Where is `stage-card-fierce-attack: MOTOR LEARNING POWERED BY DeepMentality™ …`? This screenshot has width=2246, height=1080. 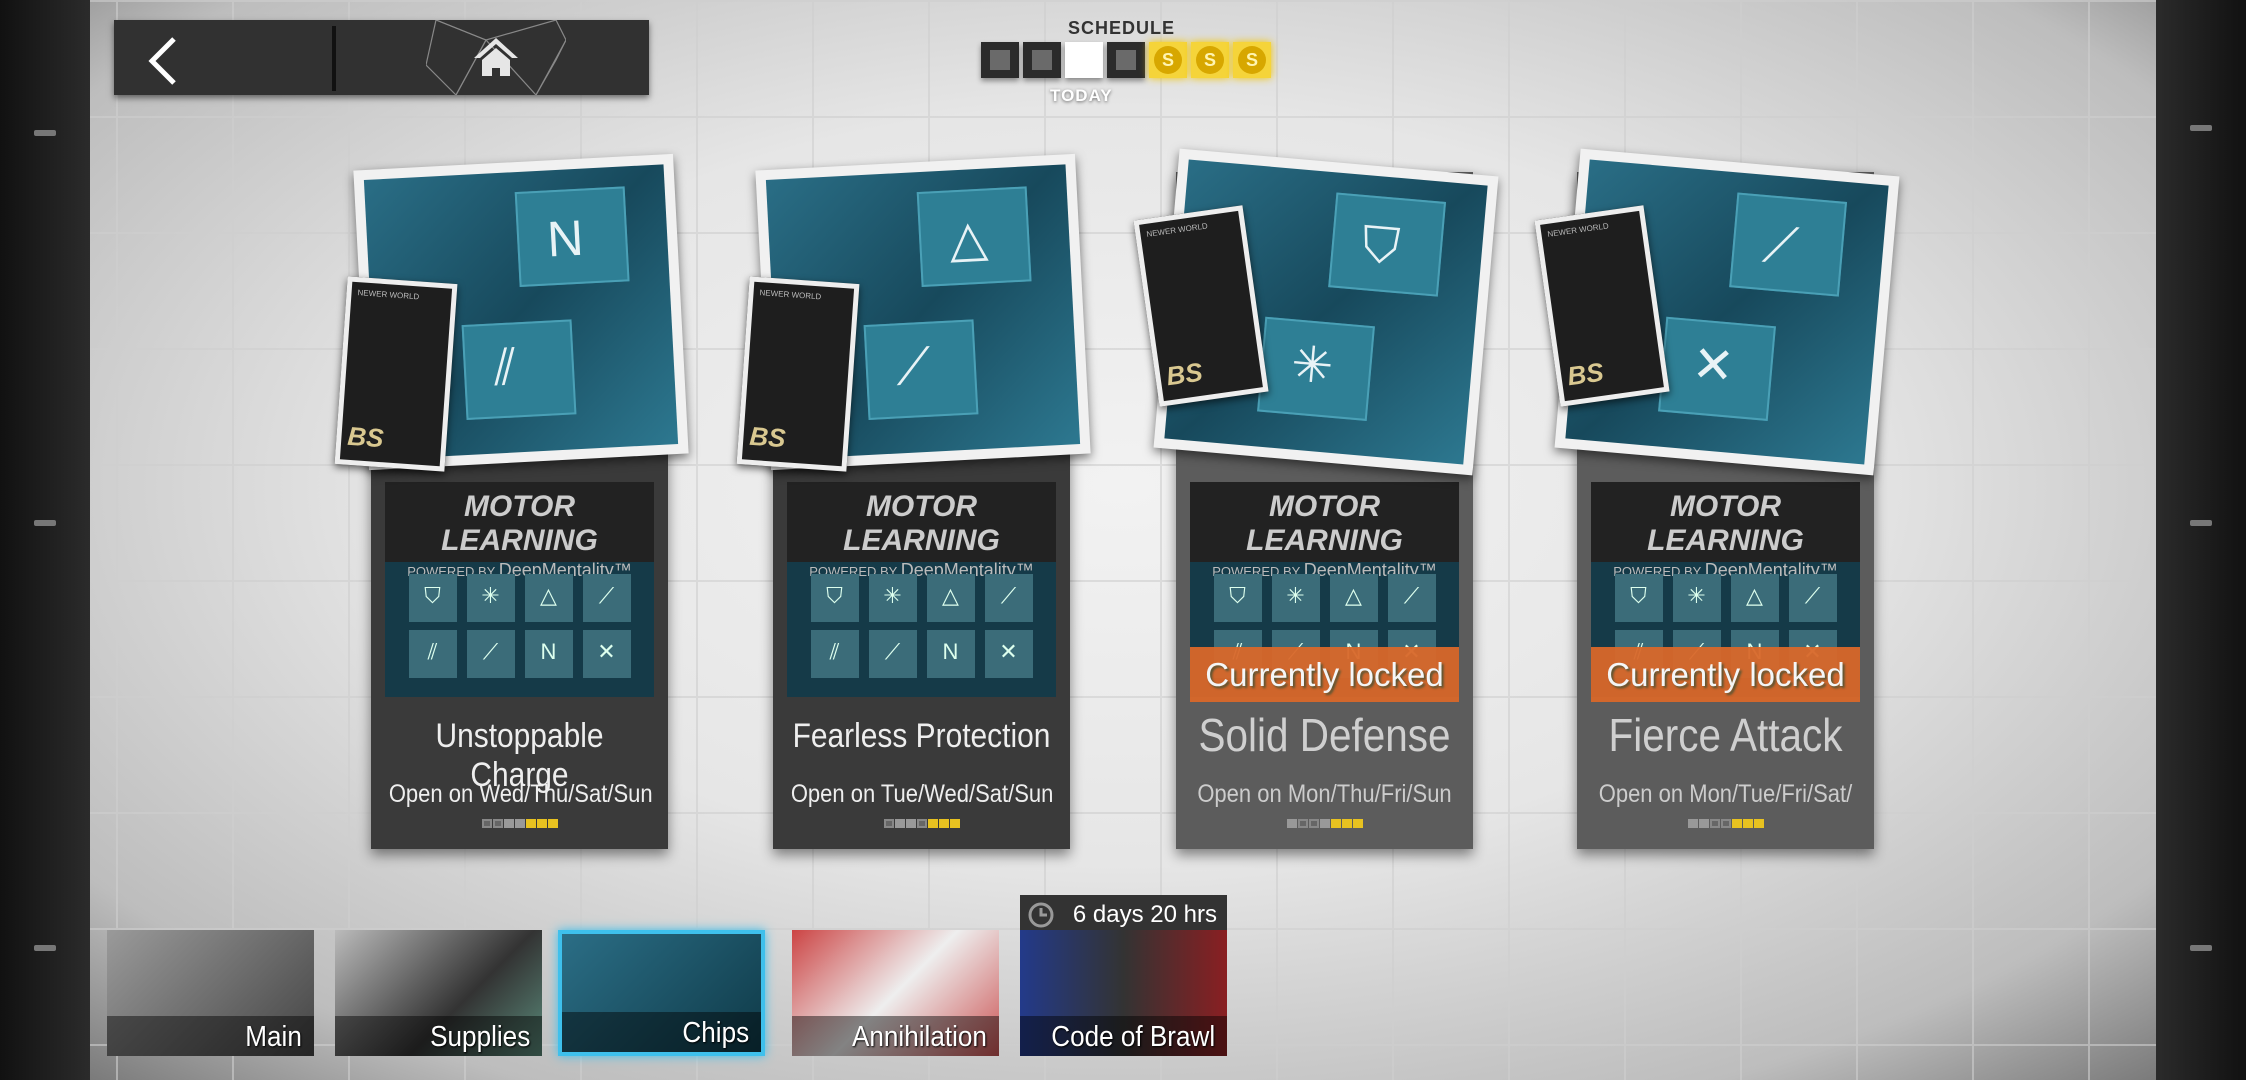 stage-card-fierce-attack: MOTOR LEARNING POWERED BY DeepMentality™ … is located at coordinates (1717, 498).